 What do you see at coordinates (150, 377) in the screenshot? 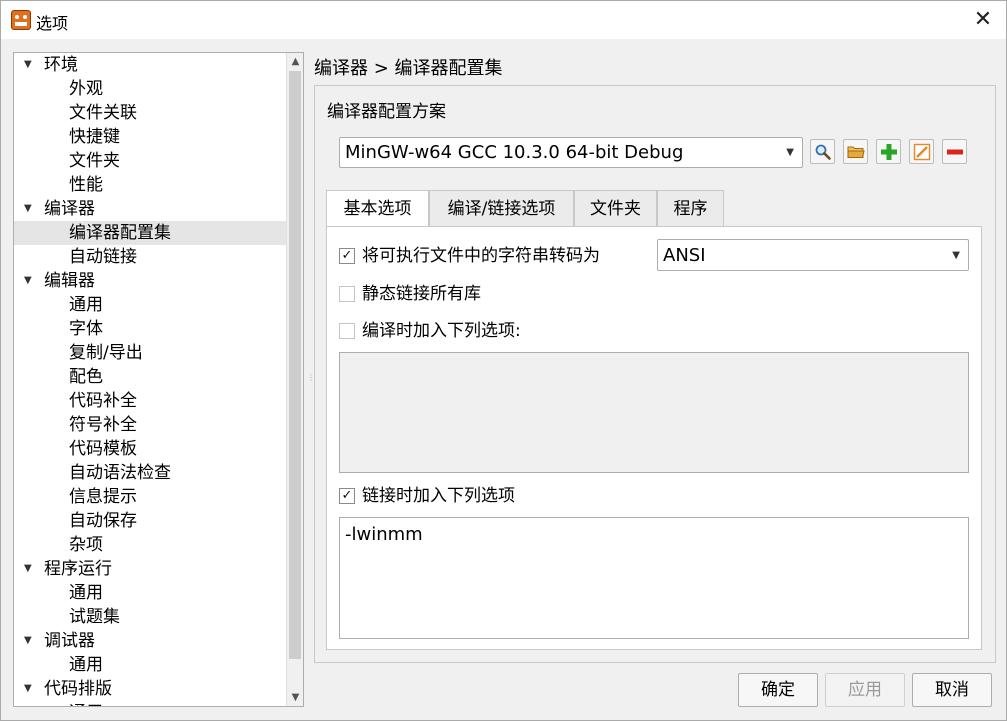
I see `tree-item: 配色` at bounding box center [150, 377].